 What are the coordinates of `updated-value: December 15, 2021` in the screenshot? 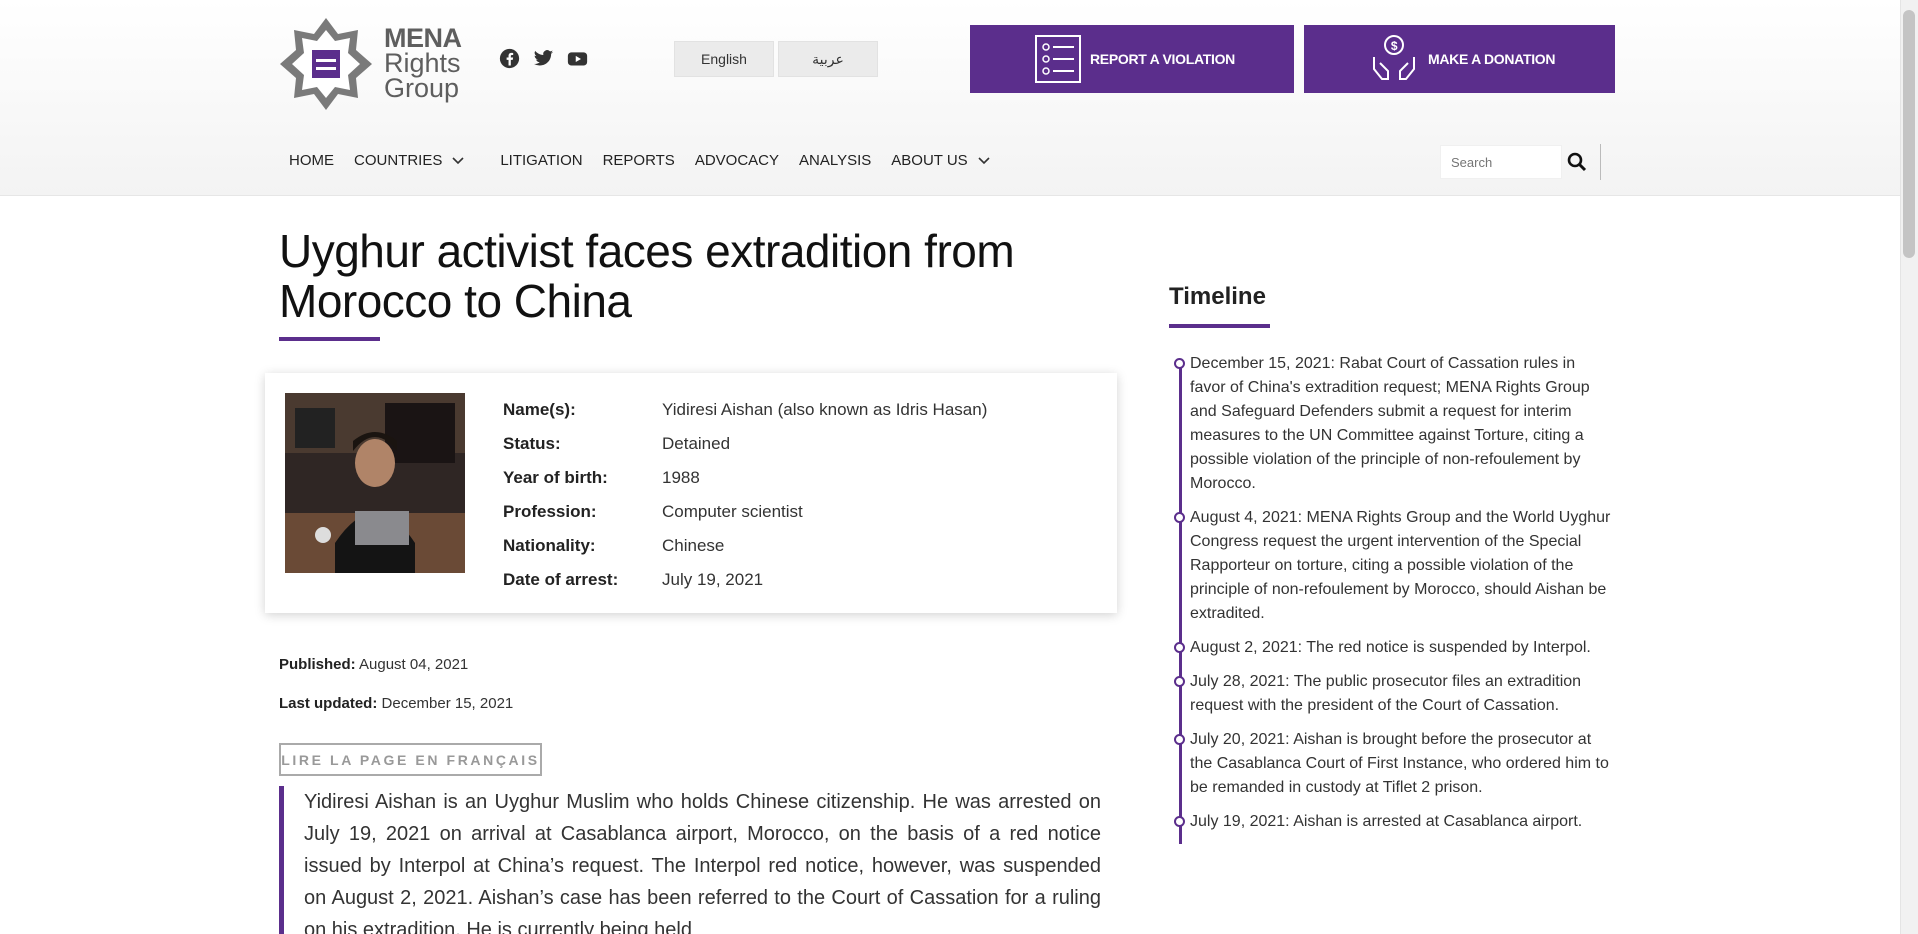 It's located at (447, 703).